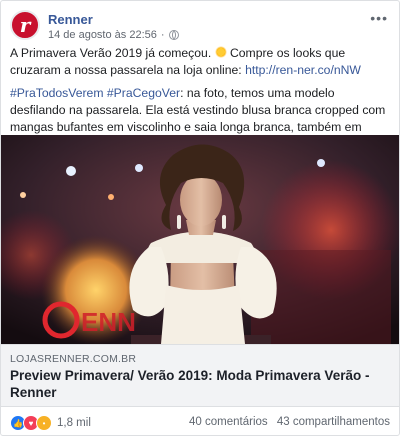  I want to click on text-line1a: A Primavera Verão 2019 já começou., so click(112, 53).